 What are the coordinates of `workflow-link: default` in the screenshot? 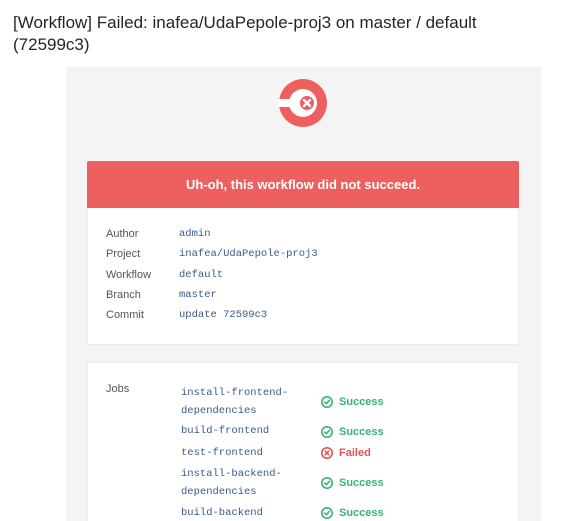 It's located at (201, 275).